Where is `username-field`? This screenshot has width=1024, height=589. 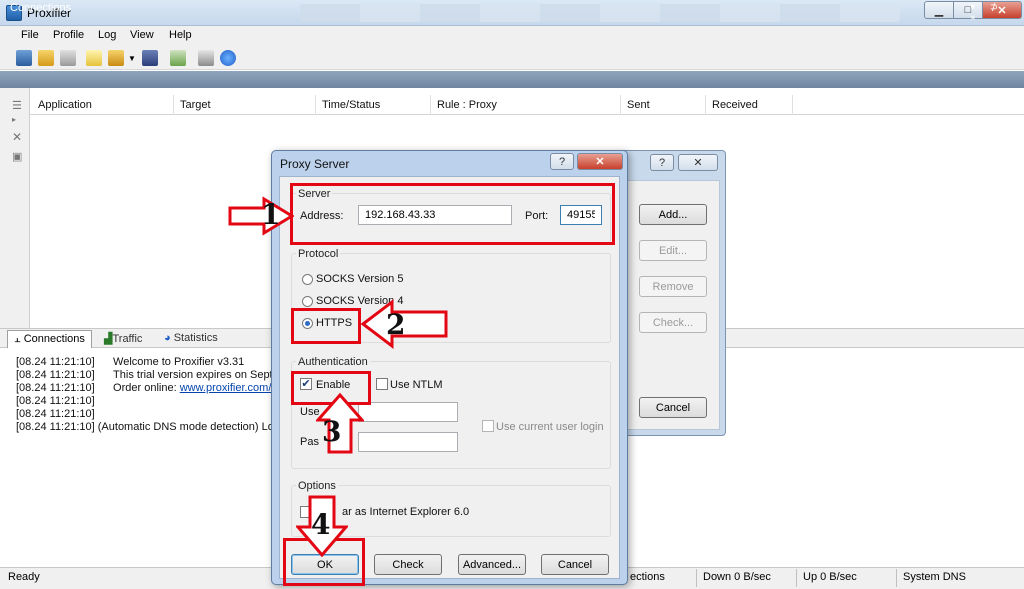
username-field is located at coordinates (408, 412).